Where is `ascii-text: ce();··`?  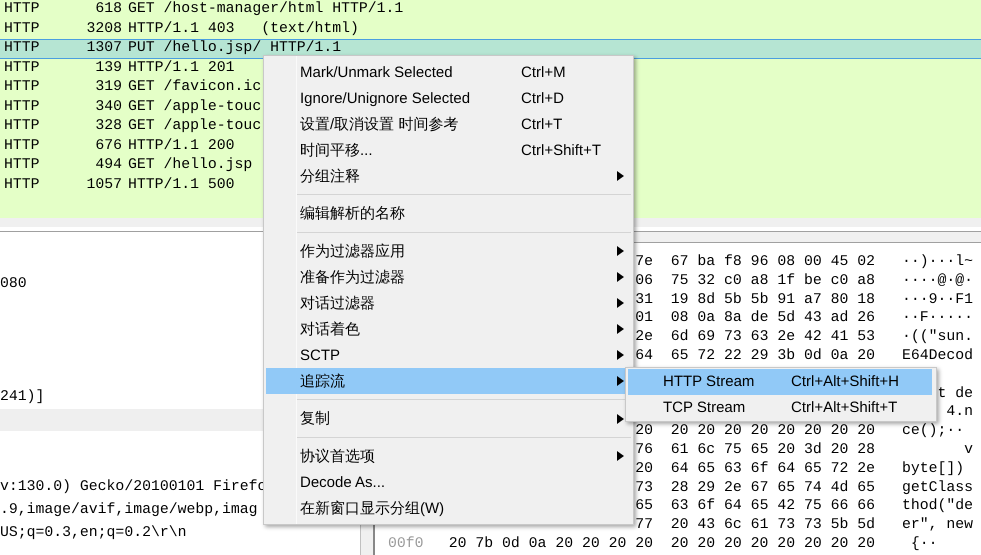 ascii-text: ce();·· is located at coordinates (934, 431).